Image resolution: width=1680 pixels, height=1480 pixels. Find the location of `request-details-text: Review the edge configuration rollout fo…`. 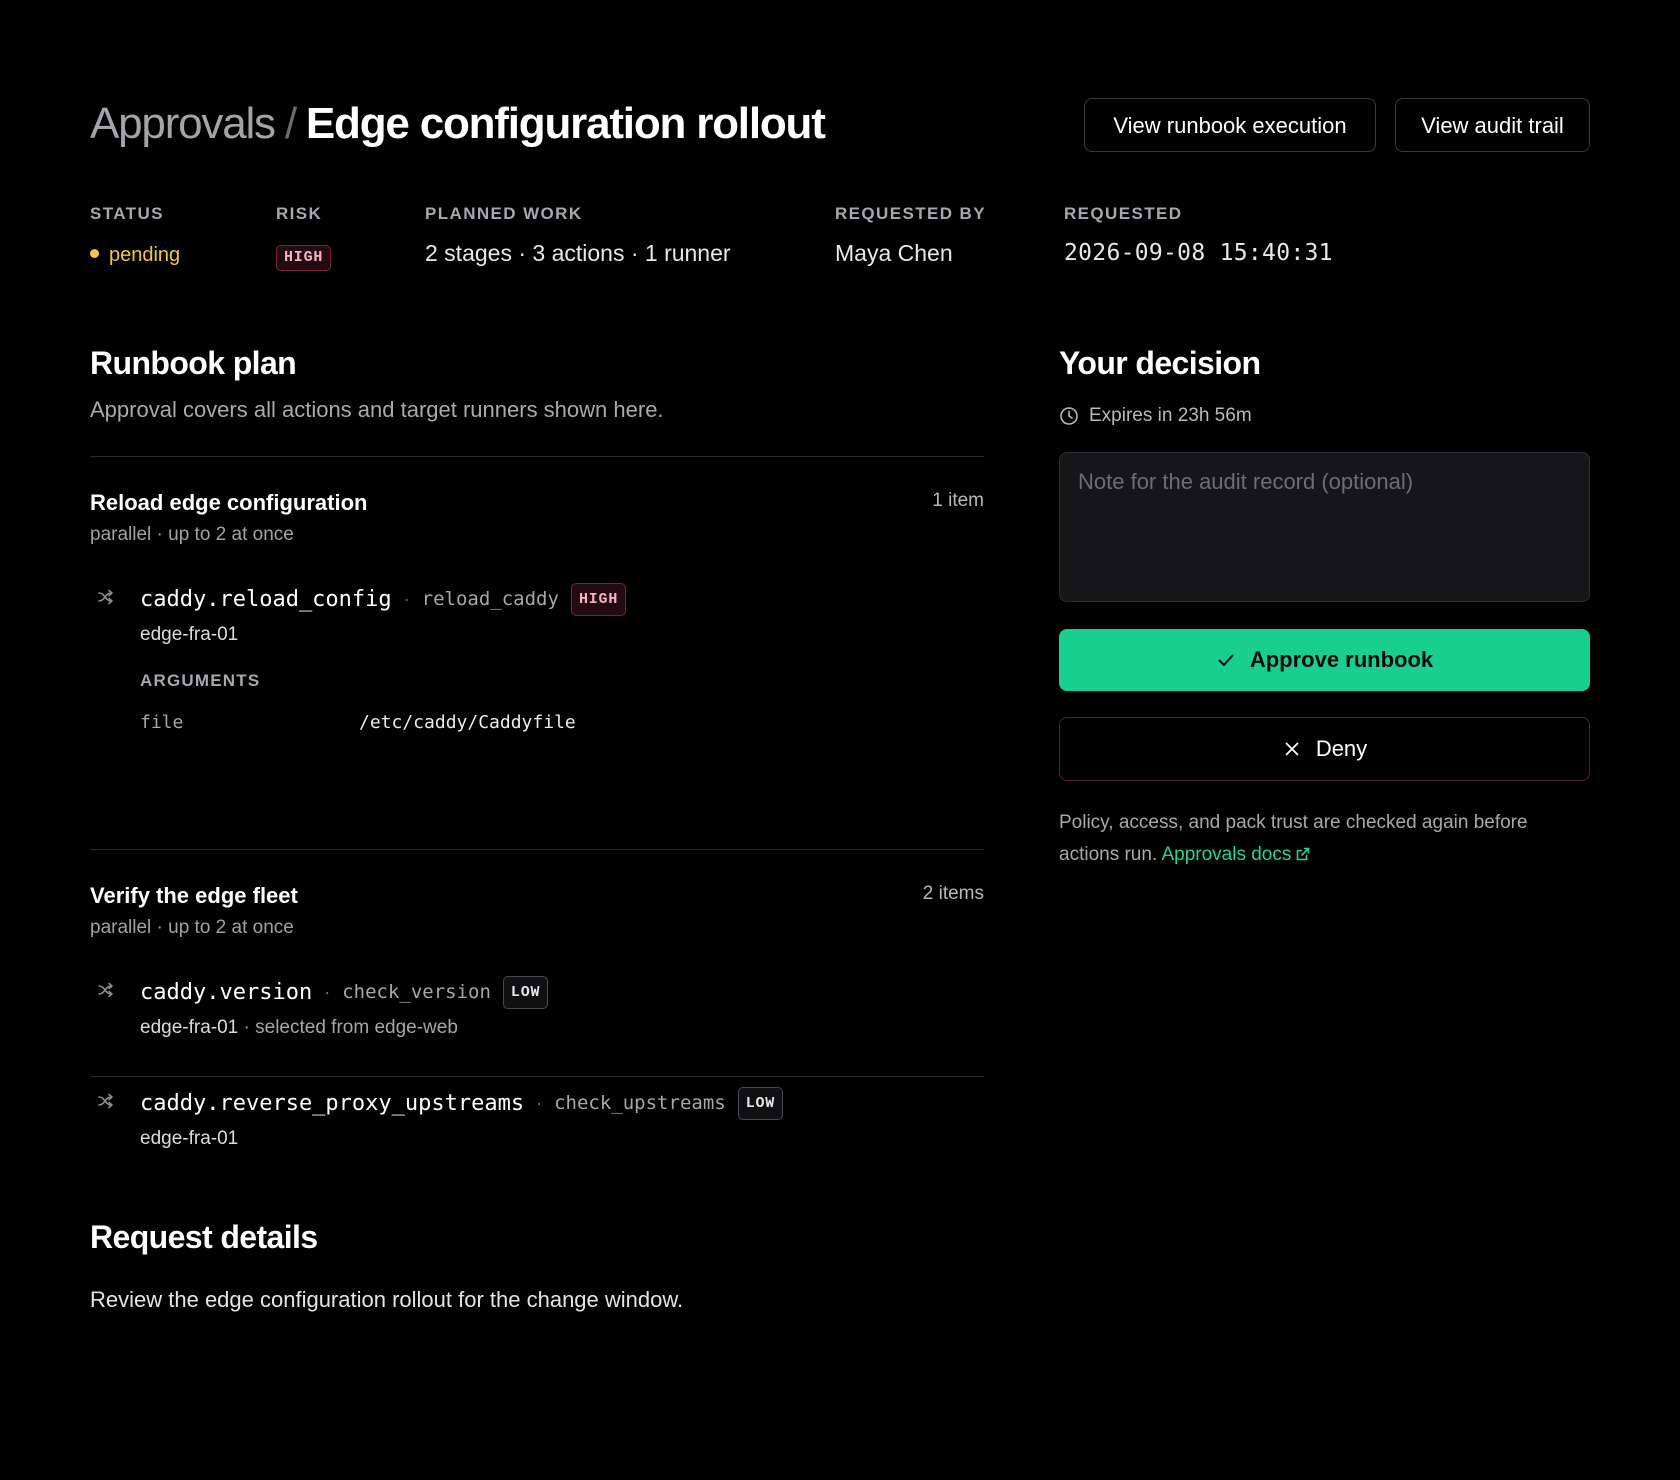

request-details-text: Review the edge configuration rollout fo… is located at coordinates (387, 1299).